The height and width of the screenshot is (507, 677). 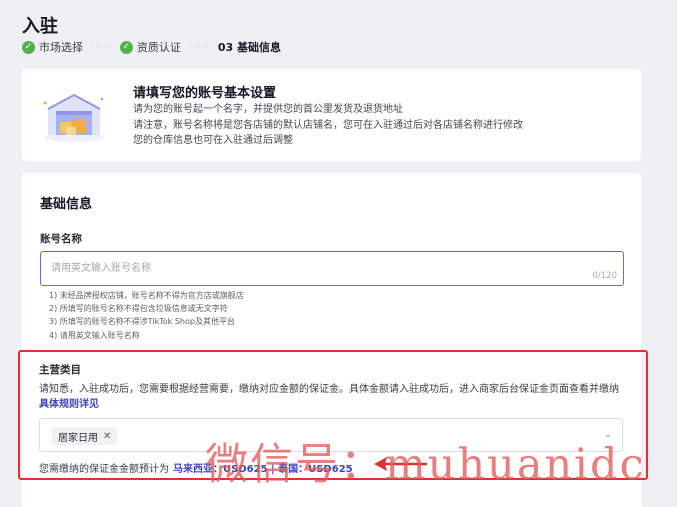 I want to click on intro-line: 请注意，账号名称将是您各店铺的默认店铺名，您可在入驻通过后对各店铺名称进行修改, so click(x=328, y=125).